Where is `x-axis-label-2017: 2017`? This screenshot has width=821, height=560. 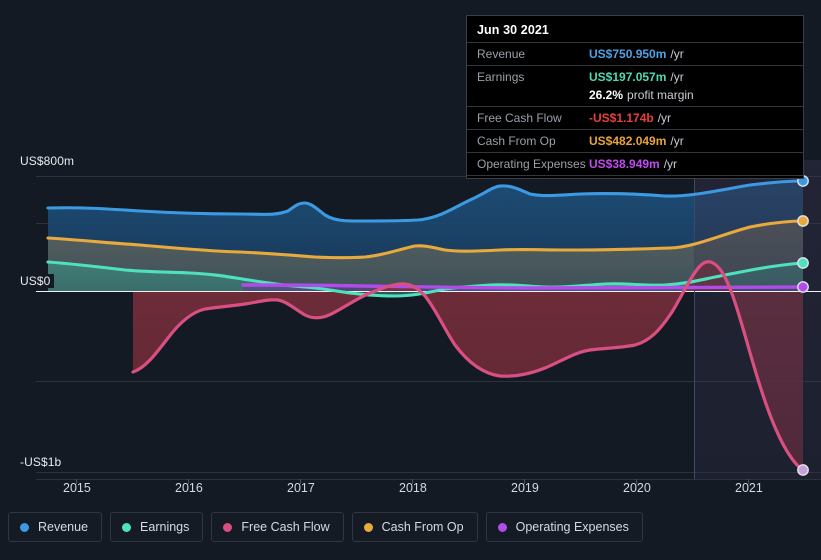
x-axis-label-2017: 2017 is located at coordinates (301, 488).